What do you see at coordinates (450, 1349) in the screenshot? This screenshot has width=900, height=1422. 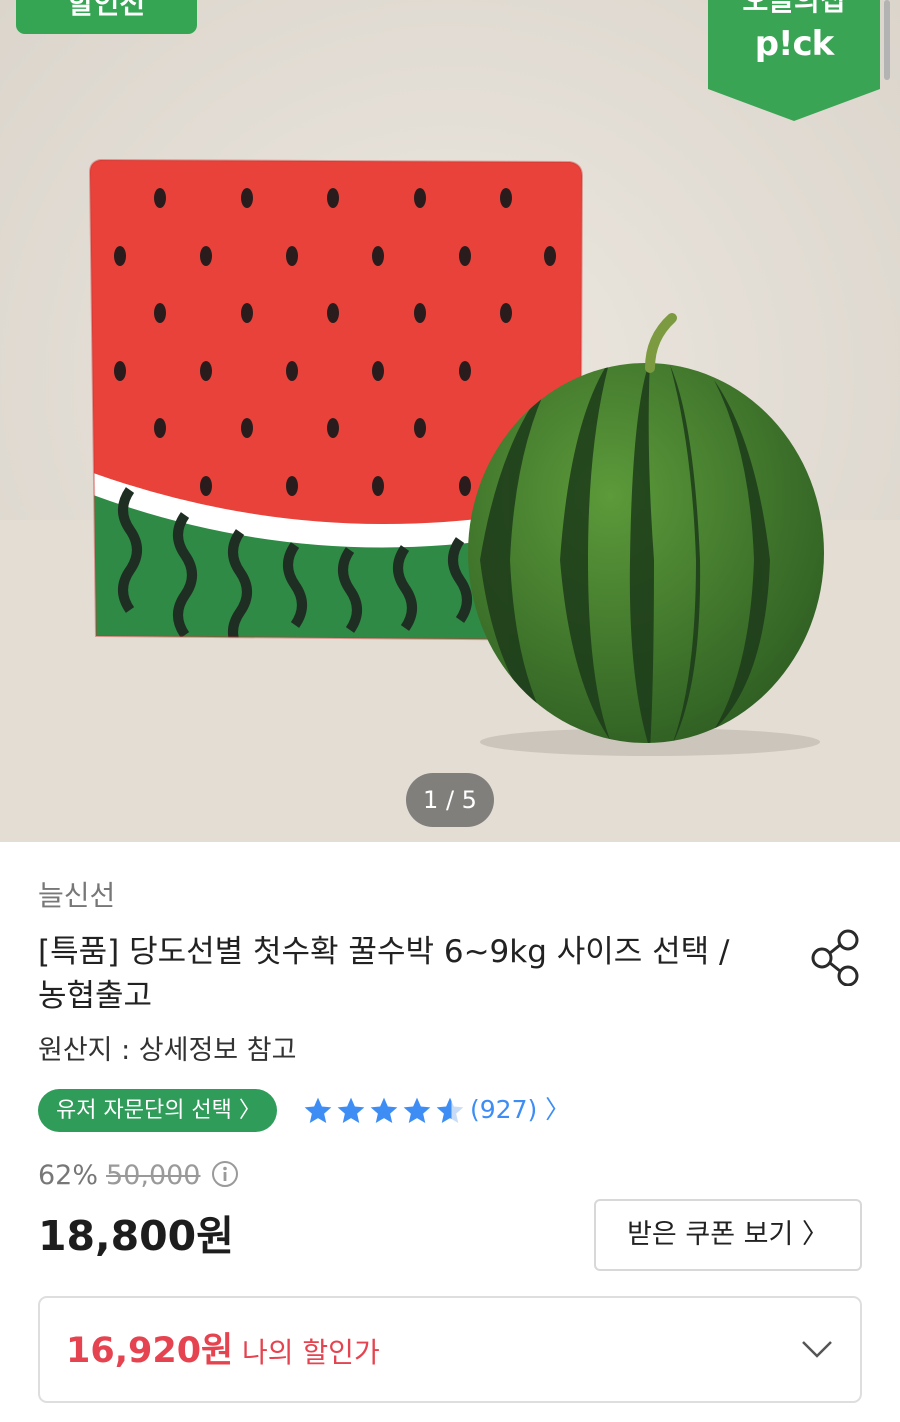 I see `my-discount-price-dropdown: 16,920원 나의 할인가` at bounding box center [450, 1349].